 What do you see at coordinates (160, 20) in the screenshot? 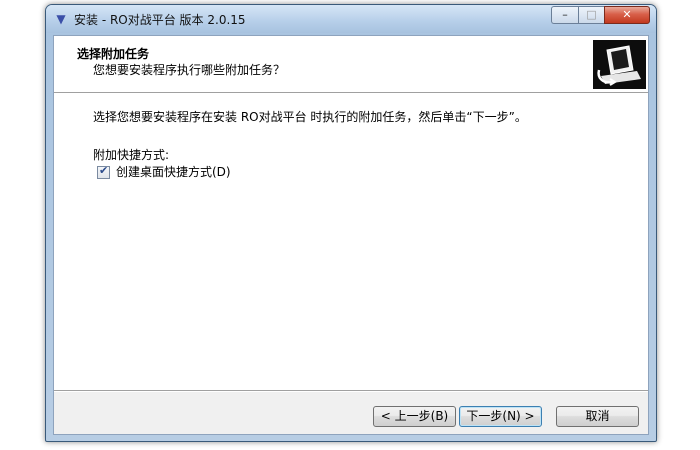
I see `window-title: 安装 - RO对战平台 版本 2.0.15` at bounding box center [160, 20].